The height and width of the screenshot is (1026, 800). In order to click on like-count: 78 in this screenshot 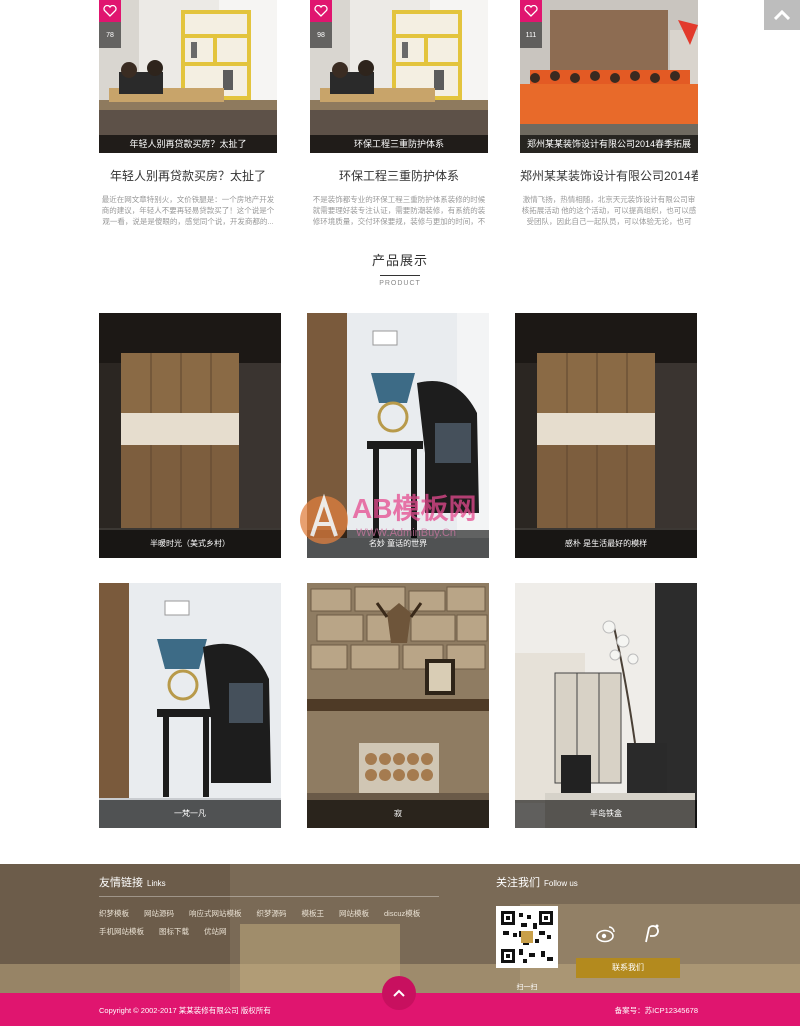, I will do `click(110, 35)`.